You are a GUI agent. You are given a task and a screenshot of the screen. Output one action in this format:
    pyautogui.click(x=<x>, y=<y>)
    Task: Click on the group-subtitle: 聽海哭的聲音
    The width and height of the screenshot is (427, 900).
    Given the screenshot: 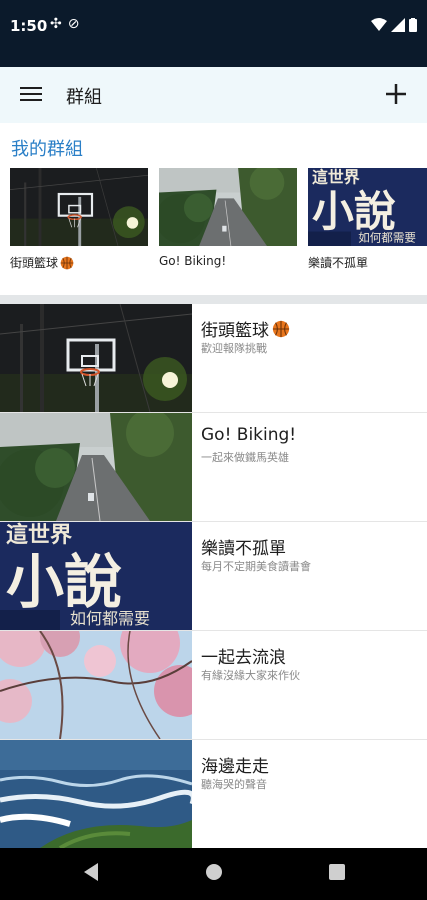 What is the action you would take?
    pyautogui.click(x=234, y=784)
    